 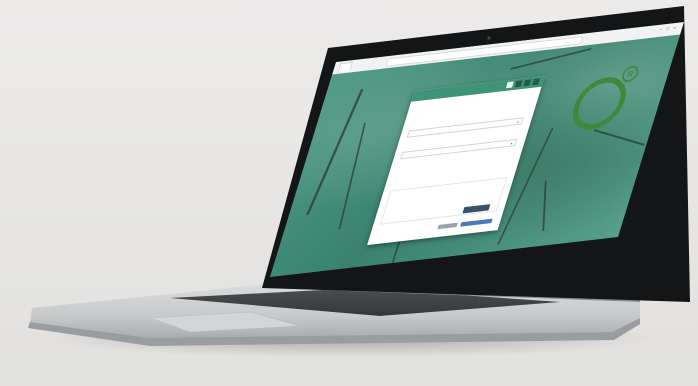 What do you see at coordinates (527, 83) in the screenshot?
I see `list-icon` at bounding box center [527, 83].